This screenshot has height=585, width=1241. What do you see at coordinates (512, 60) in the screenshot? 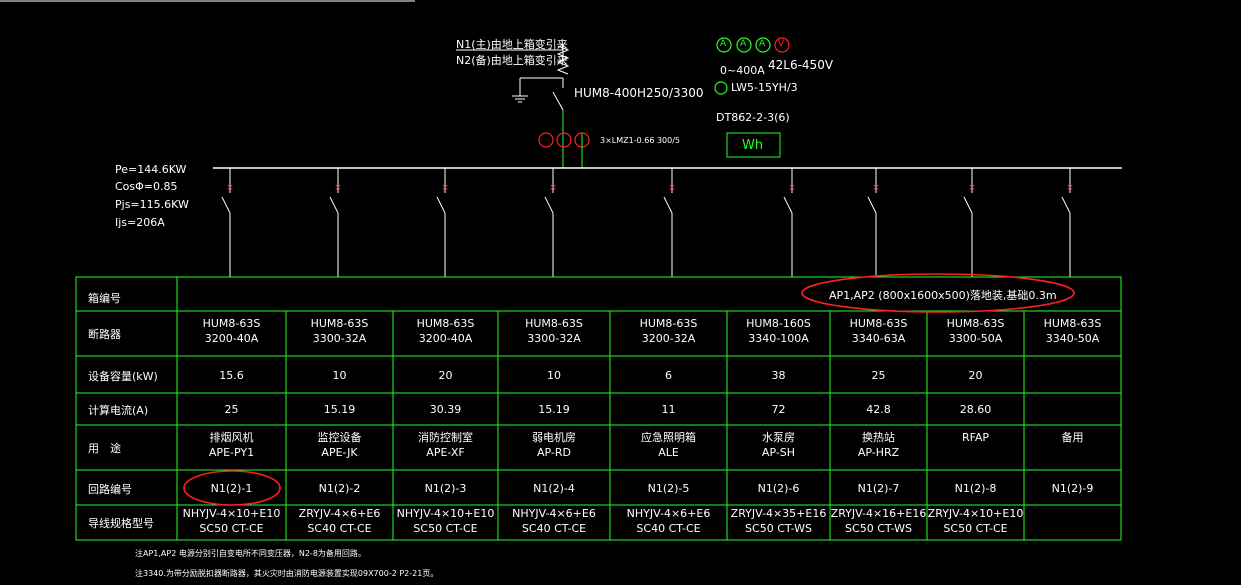
I see `source-backup-label: N2(备)由地上箱变引来` at bounding box center [512, 60].